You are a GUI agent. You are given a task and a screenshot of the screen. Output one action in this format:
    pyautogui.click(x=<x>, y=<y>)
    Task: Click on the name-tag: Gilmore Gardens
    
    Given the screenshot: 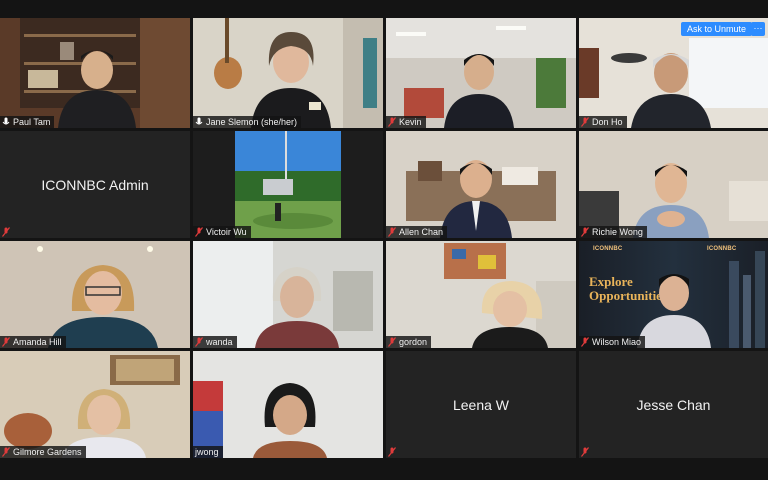 What is the action you would take?
    pyautogui.click(x=43, y=452)
    